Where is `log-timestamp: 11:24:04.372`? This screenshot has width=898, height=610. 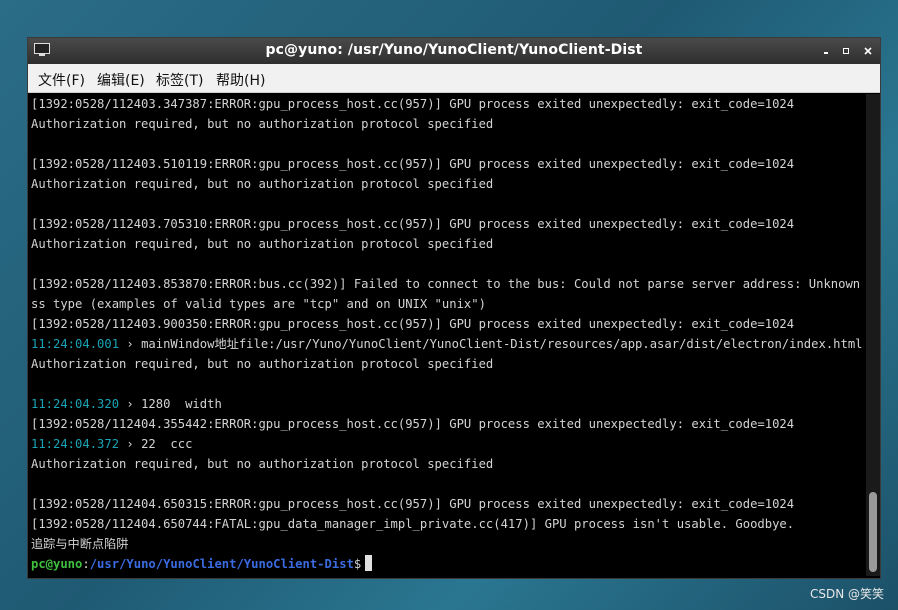 log-timestamp: 11:24:04.372 is located at coordinates (75, 444).